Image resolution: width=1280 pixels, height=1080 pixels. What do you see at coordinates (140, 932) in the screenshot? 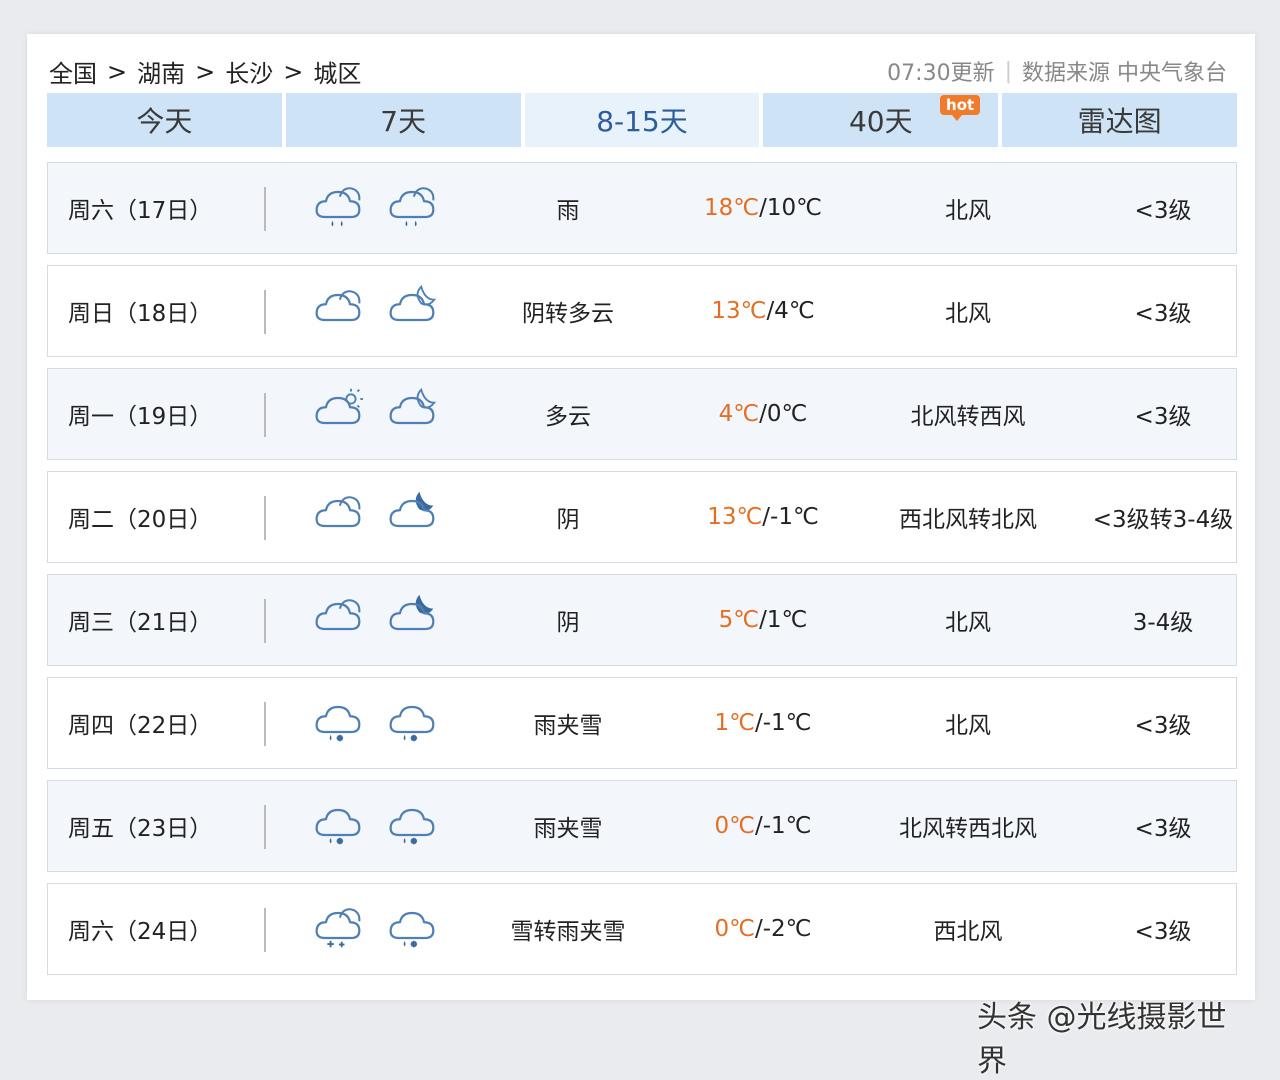
I see `day-label: 周六（24日）` at bounding box center [140, 932].